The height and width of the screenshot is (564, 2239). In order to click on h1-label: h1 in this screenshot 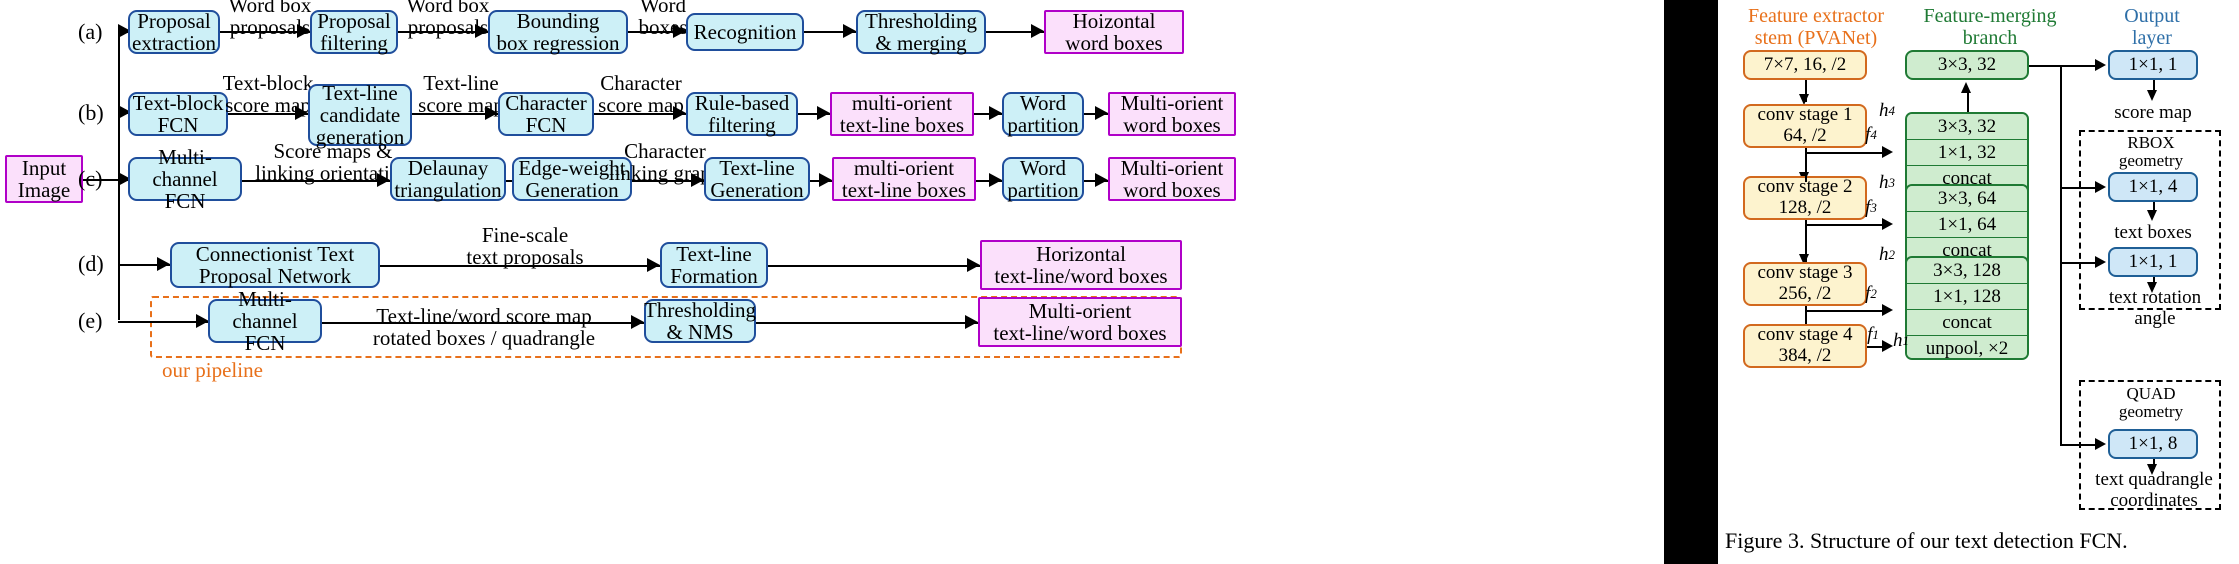, I will do `click(1901, 340)`.